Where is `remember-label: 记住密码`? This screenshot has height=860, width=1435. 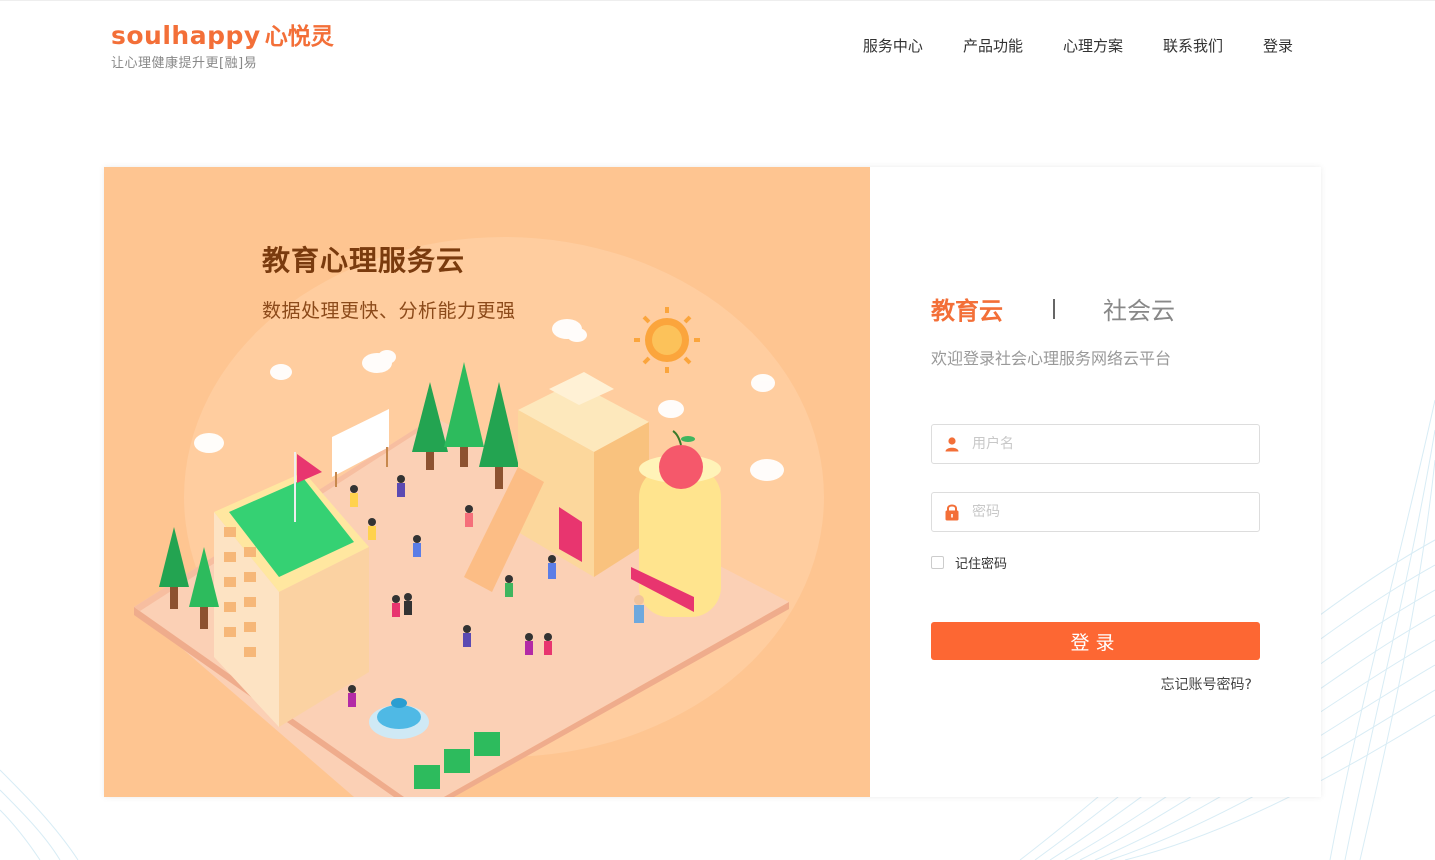
remember-label: 记住密码 is located at coordinates (981, 562).